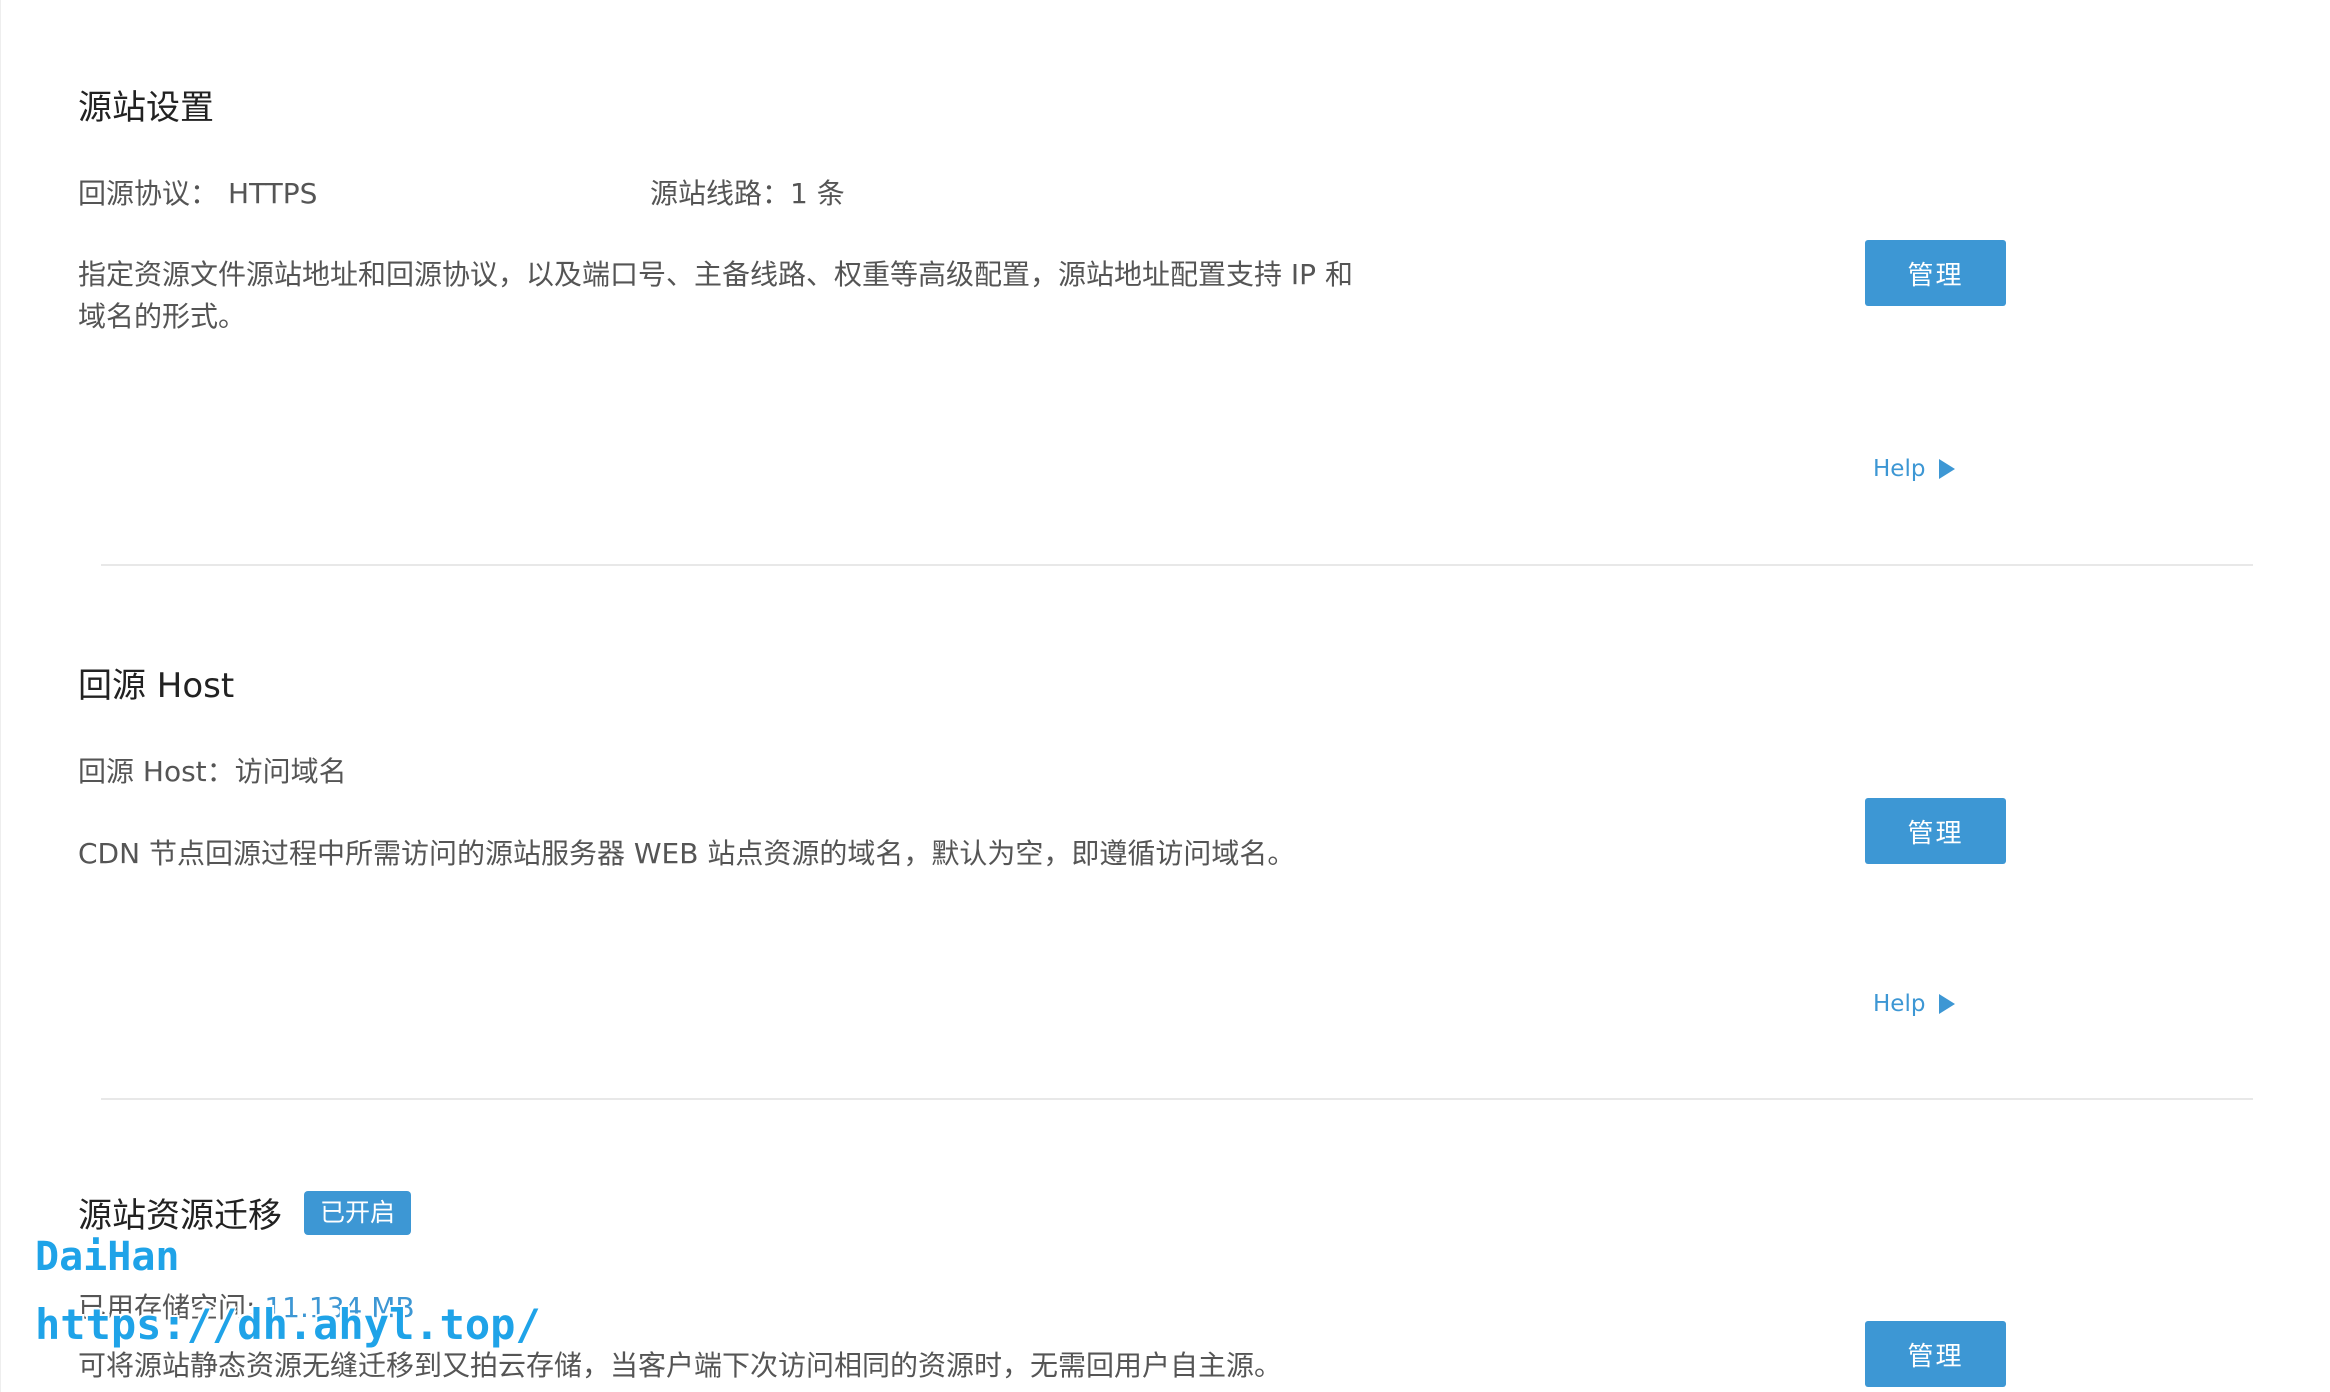 The image size is (2330, 1392). What do you see at coordinates (1914, 1004) in the screenshot?
I see `origin-host-help-link: Help` at bounding box center [1914, 1004].